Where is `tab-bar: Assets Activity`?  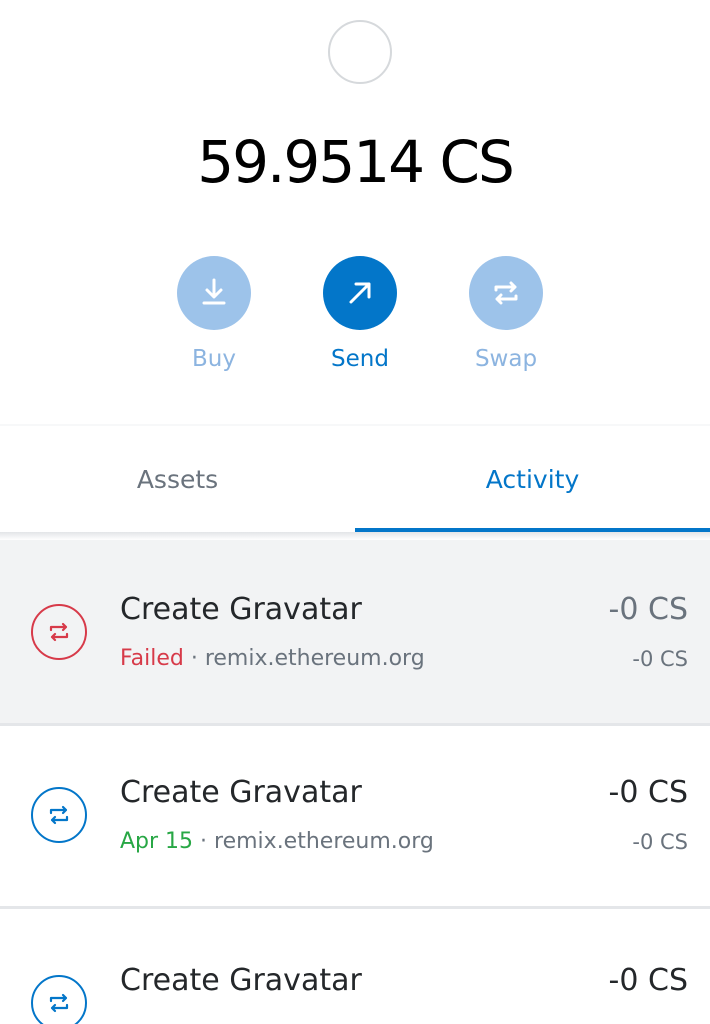 tab-bar: Assets Activity is located at coordinates (355, 479).